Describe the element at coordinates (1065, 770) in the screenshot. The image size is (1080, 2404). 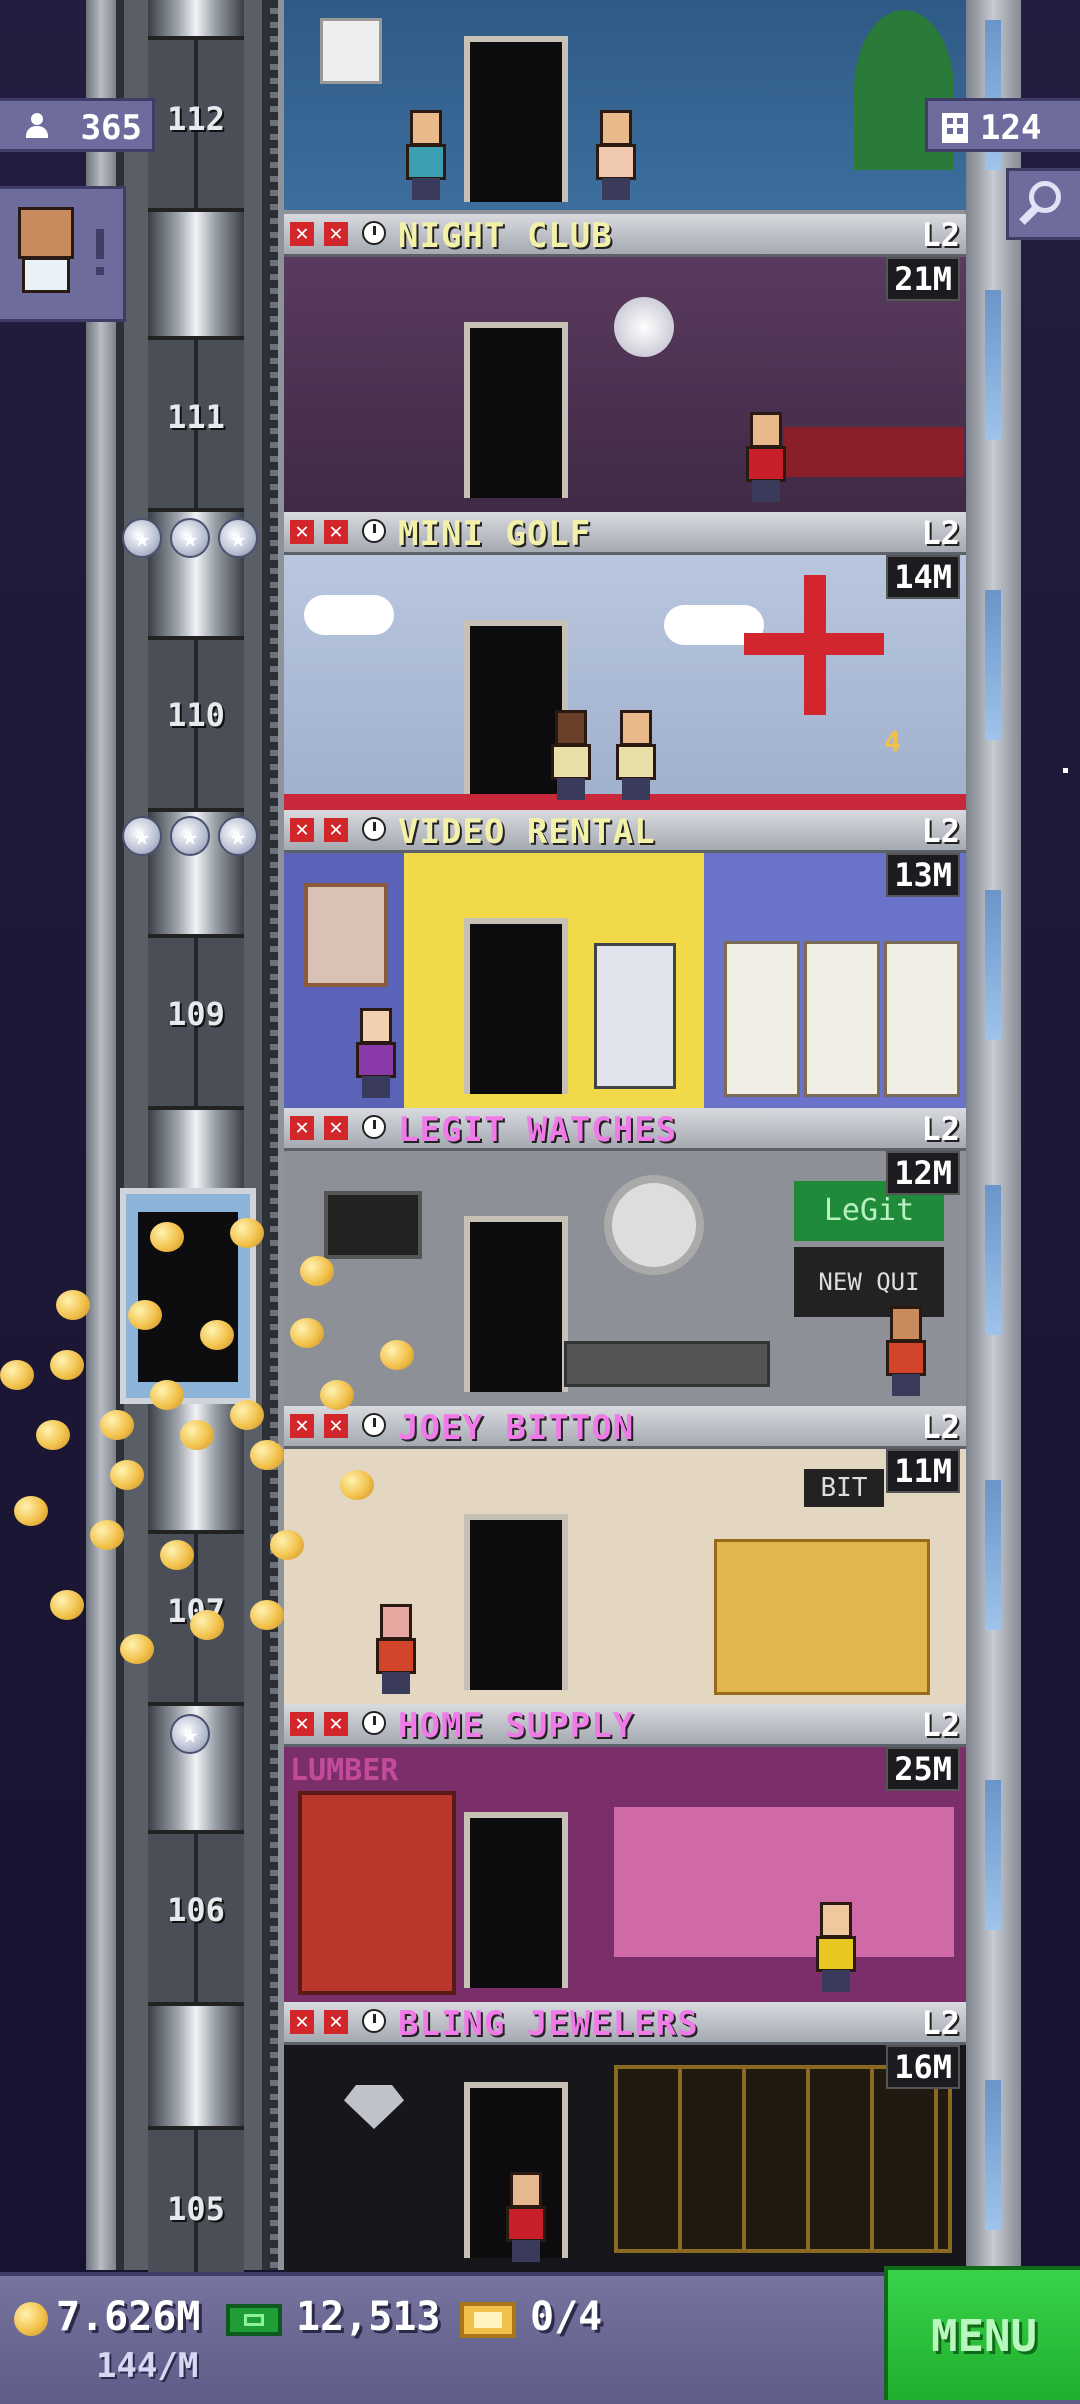
I see `background-star` at that location.